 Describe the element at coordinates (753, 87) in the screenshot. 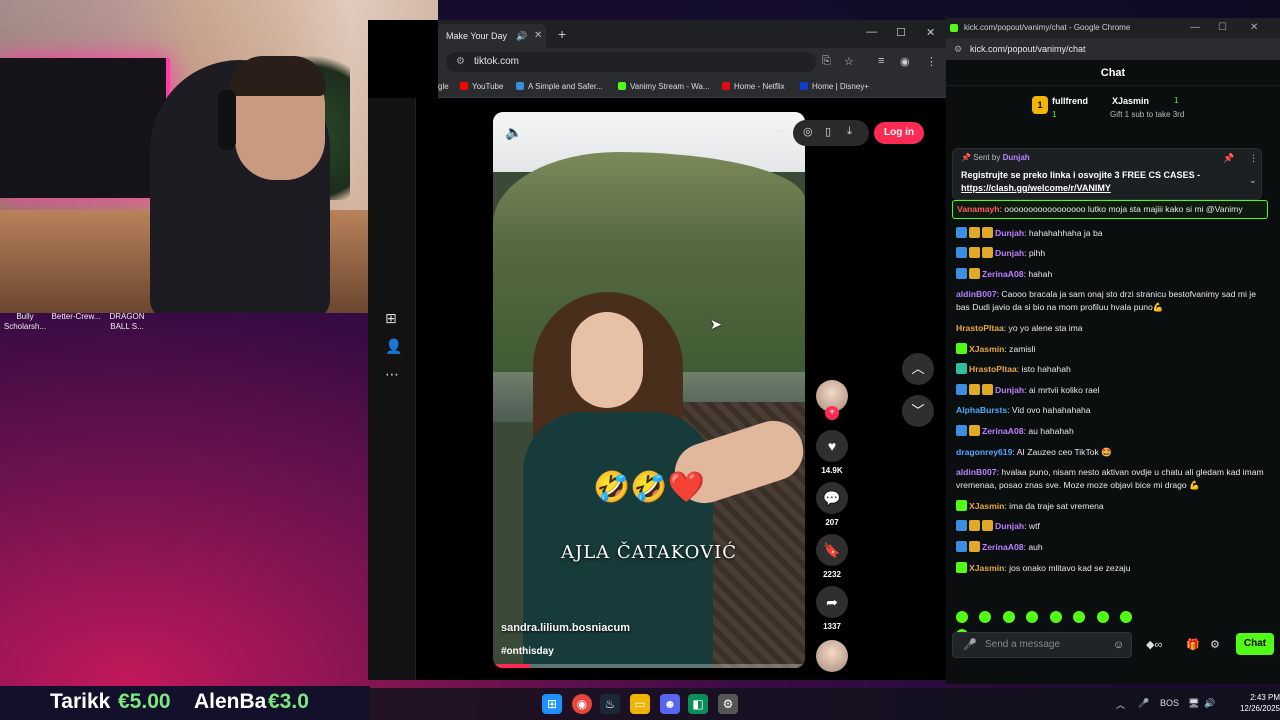

I see `bookmark-netflix: Home - Netflix` at that location.